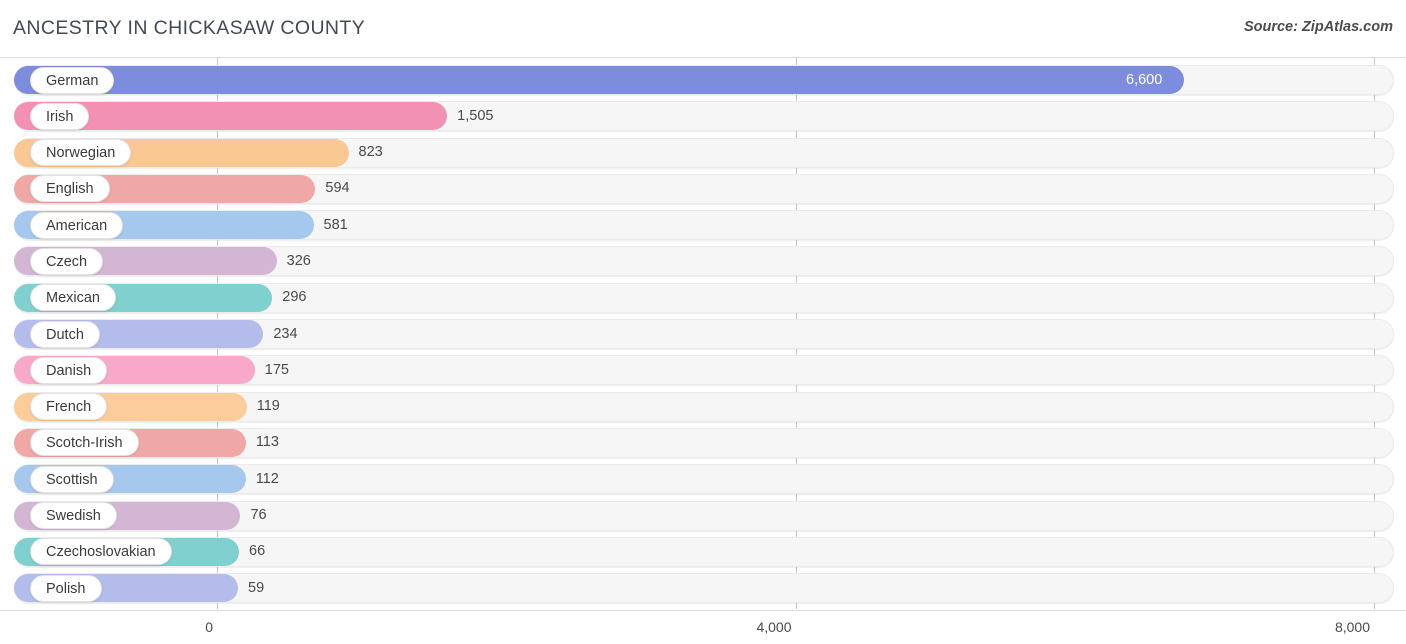 This screenshot has height=644, width=1406. What do you see at coordinates (703, 553) in the screenshot?
I see `bar-row: Czechoslovakian 66` at bounding box center [703, 553].